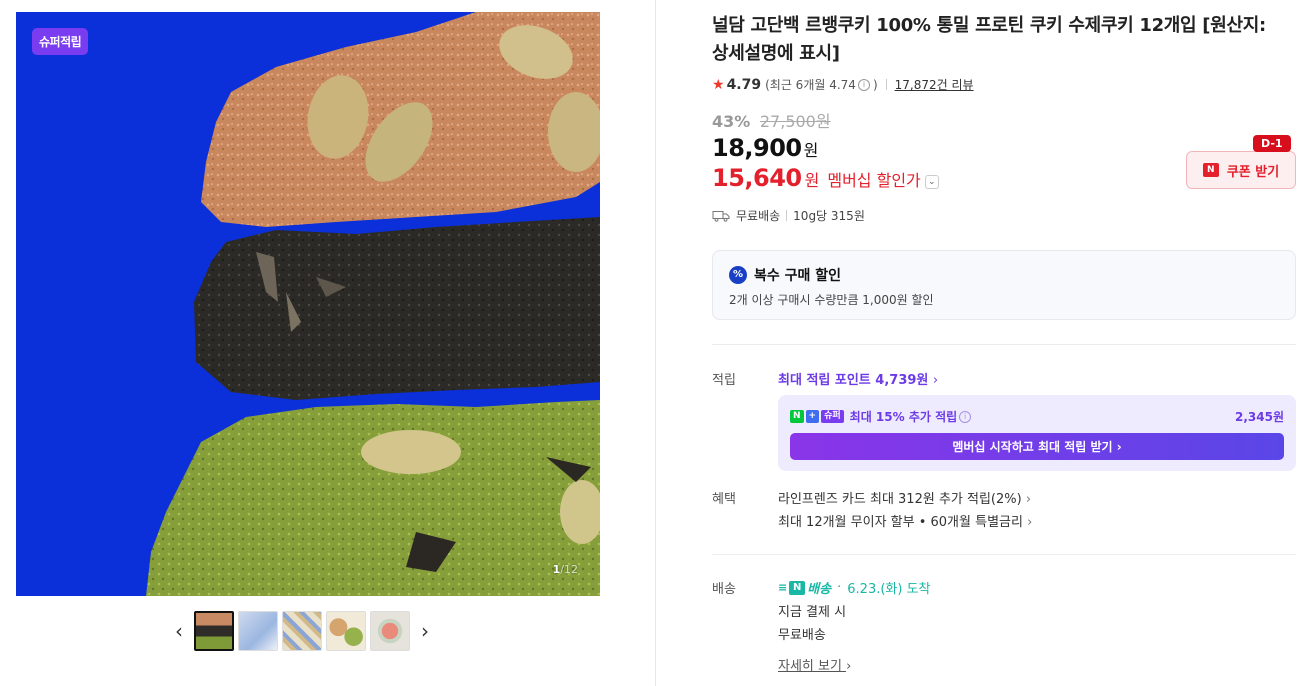 The height and width of the screenshot is (686, 1315). Describe the element at coordinates (810, 85) in the screenshot. I see `recent-rating: (최근 6개월 4.74` at that location.